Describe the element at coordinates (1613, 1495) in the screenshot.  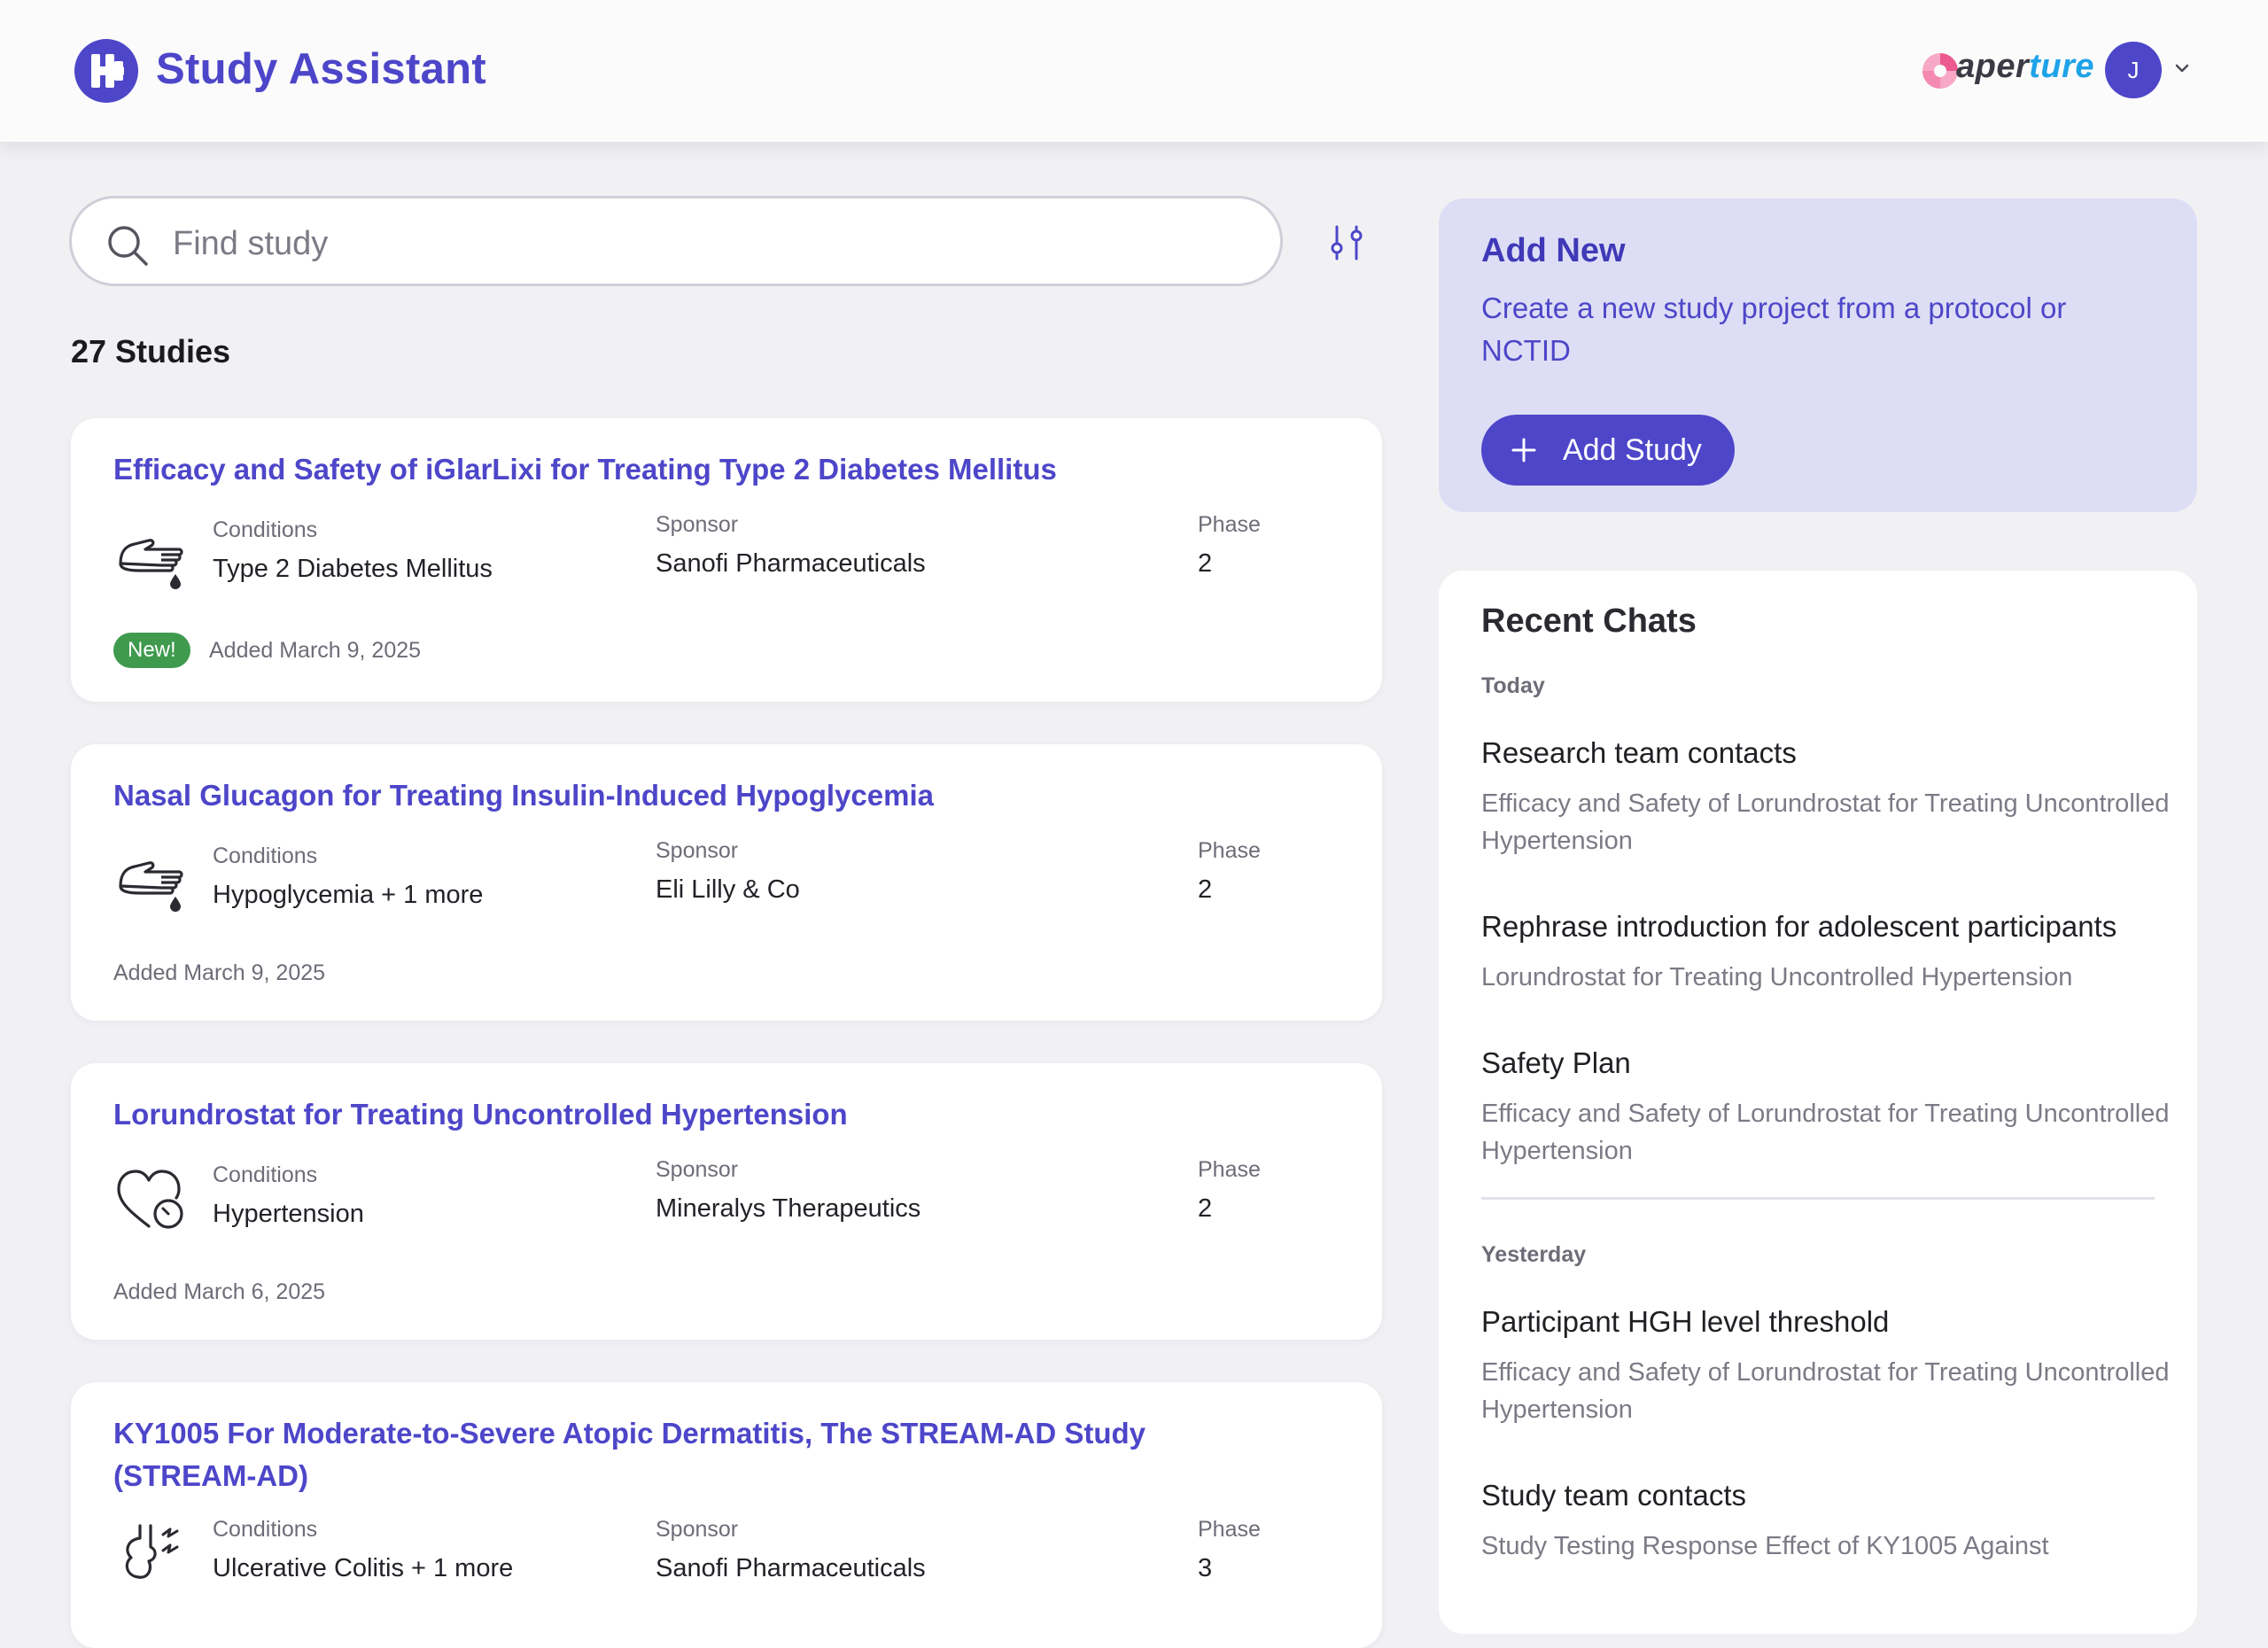
I see `chat-title: Study team contacts` at that location.